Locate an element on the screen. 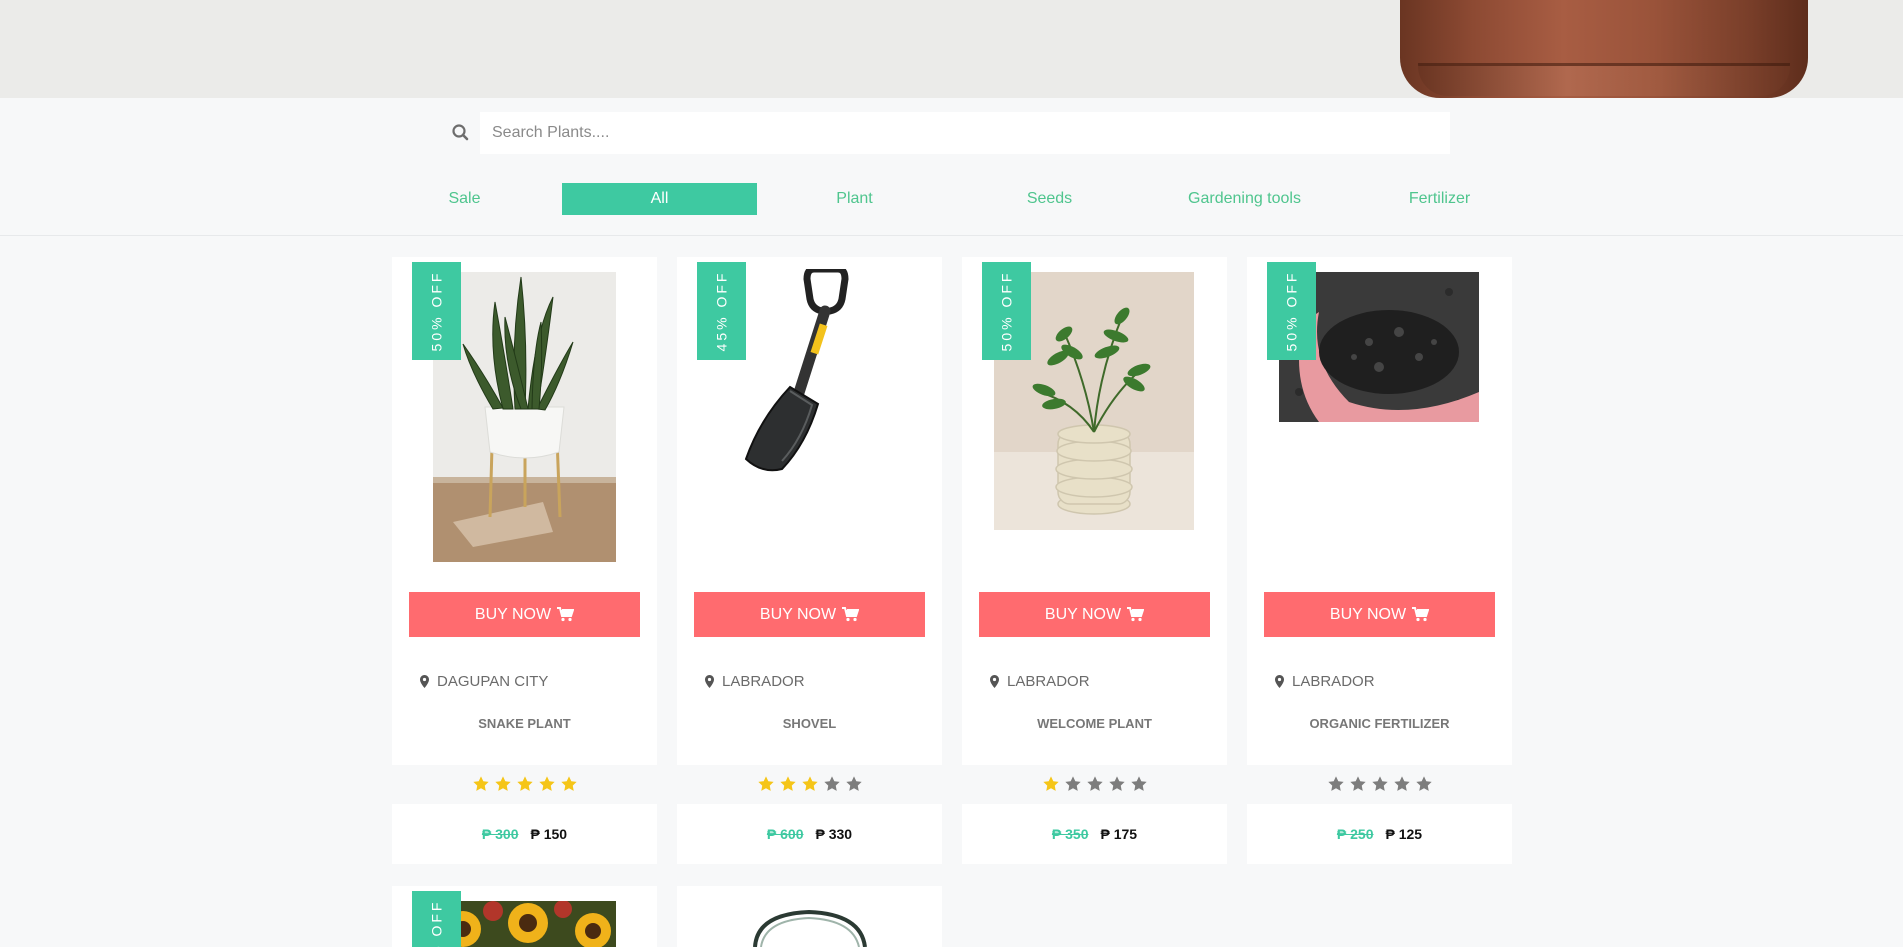  tab-all: All is located at coordinates (659, 199).